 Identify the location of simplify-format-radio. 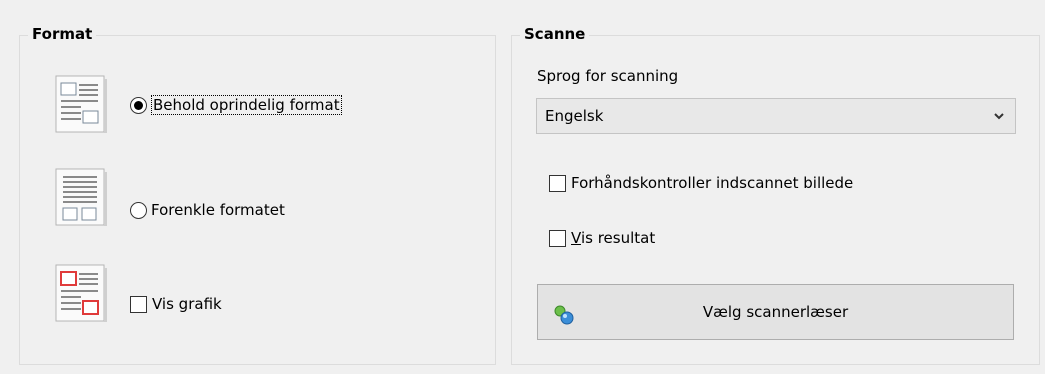
(138, 210).